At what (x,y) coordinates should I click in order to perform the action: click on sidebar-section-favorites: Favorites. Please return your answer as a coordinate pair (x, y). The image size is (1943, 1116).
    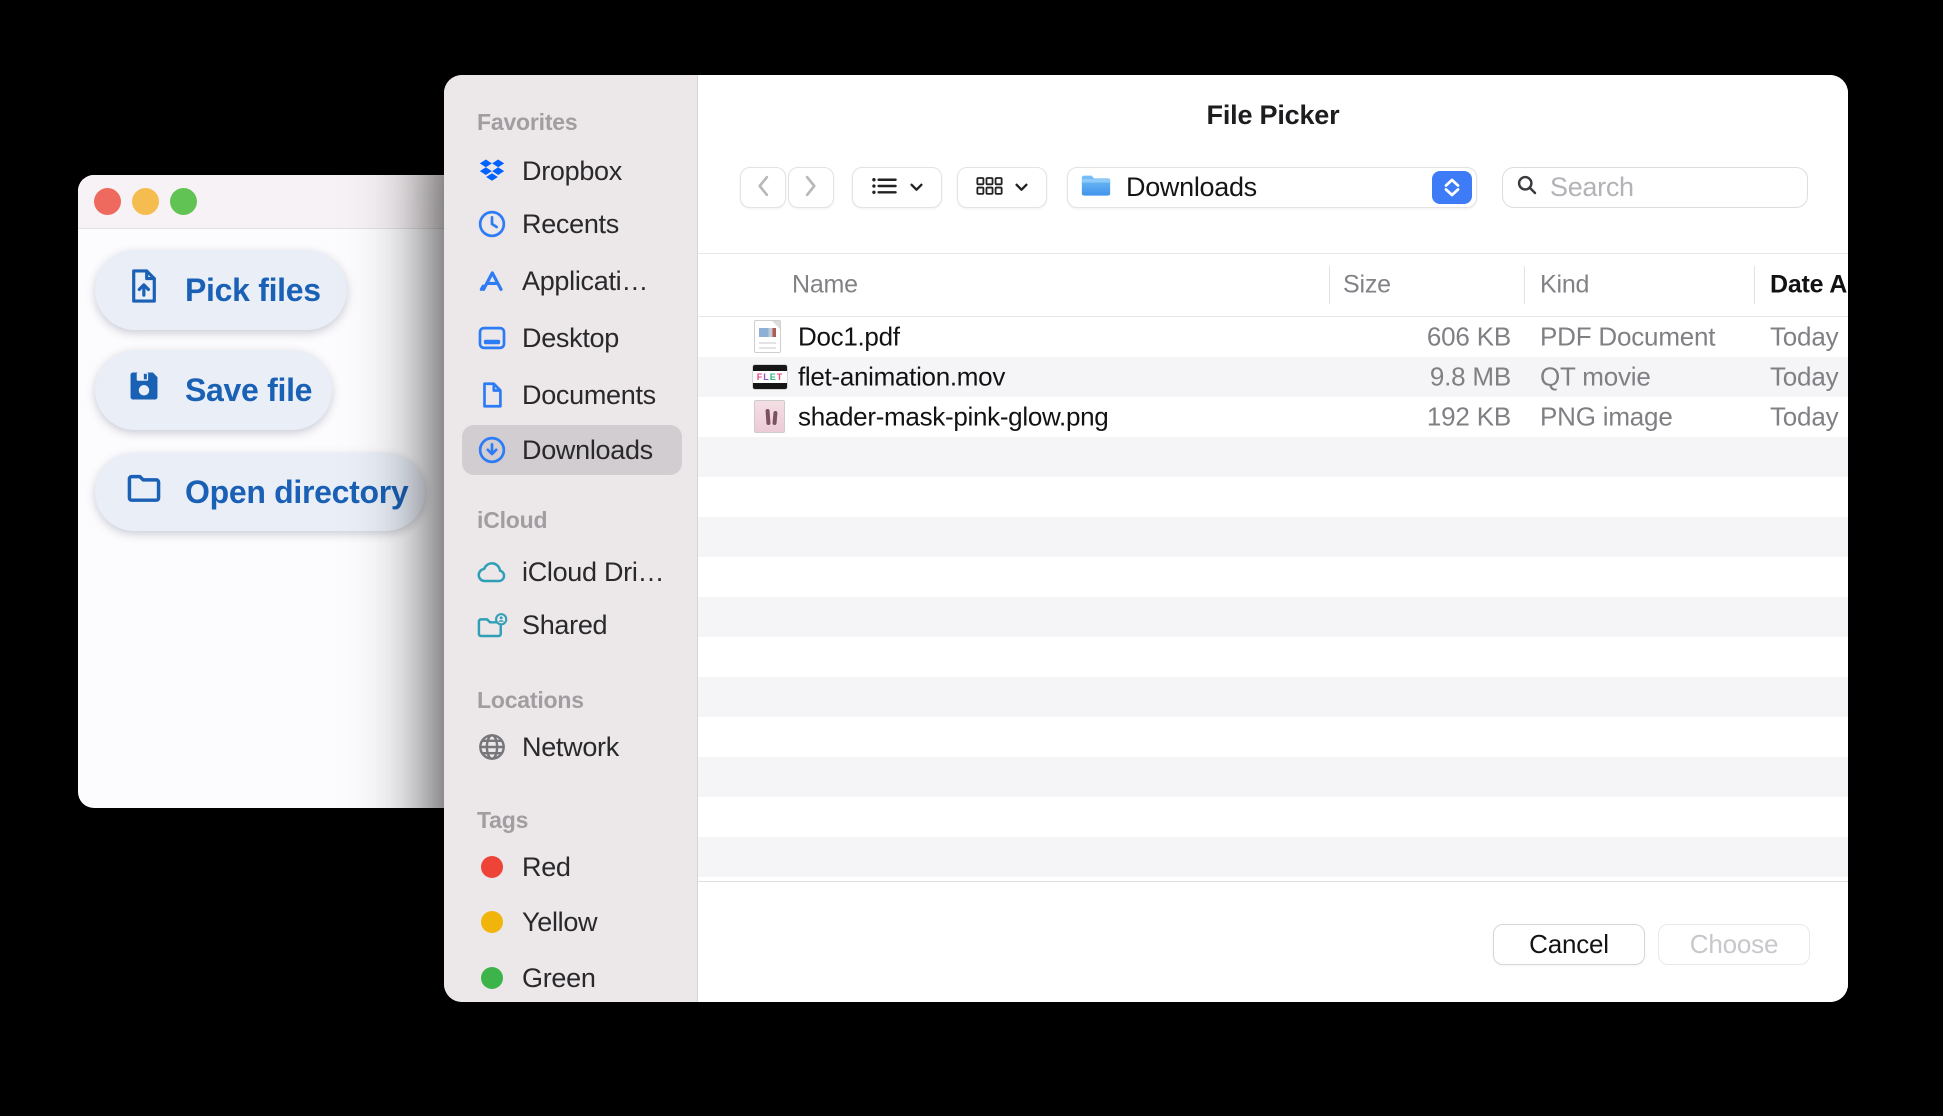
    Looking at the image, I should click on (527, 122).